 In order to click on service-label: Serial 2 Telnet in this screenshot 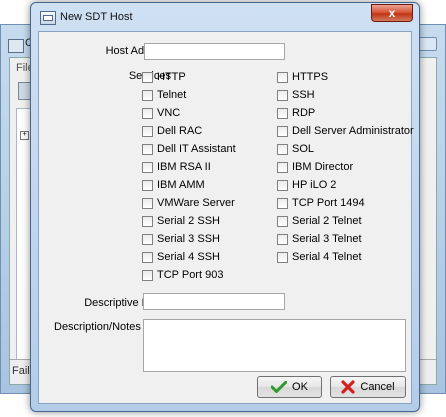, I will do `click(327, 221)`.